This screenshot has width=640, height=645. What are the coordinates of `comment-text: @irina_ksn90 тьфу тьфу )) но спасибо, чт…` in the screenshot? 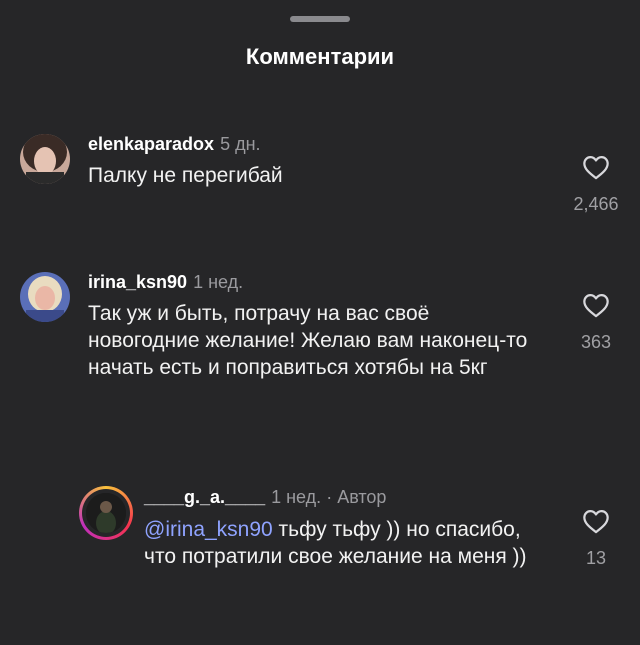 It's located at (344, 543).